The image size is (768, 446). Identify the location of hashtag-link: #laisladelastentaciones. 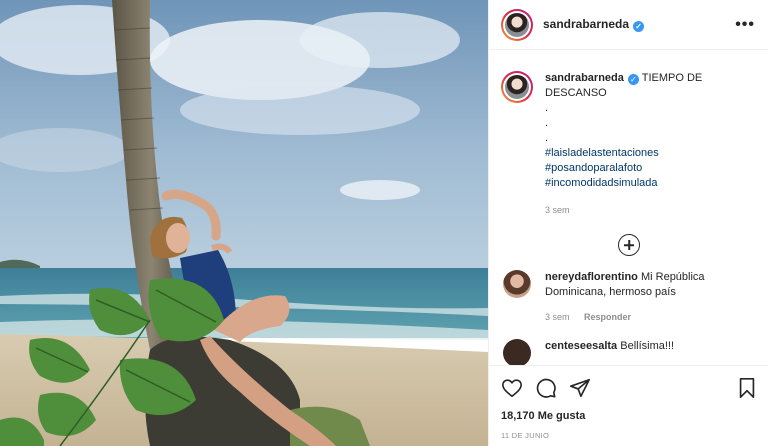
(650, 153).